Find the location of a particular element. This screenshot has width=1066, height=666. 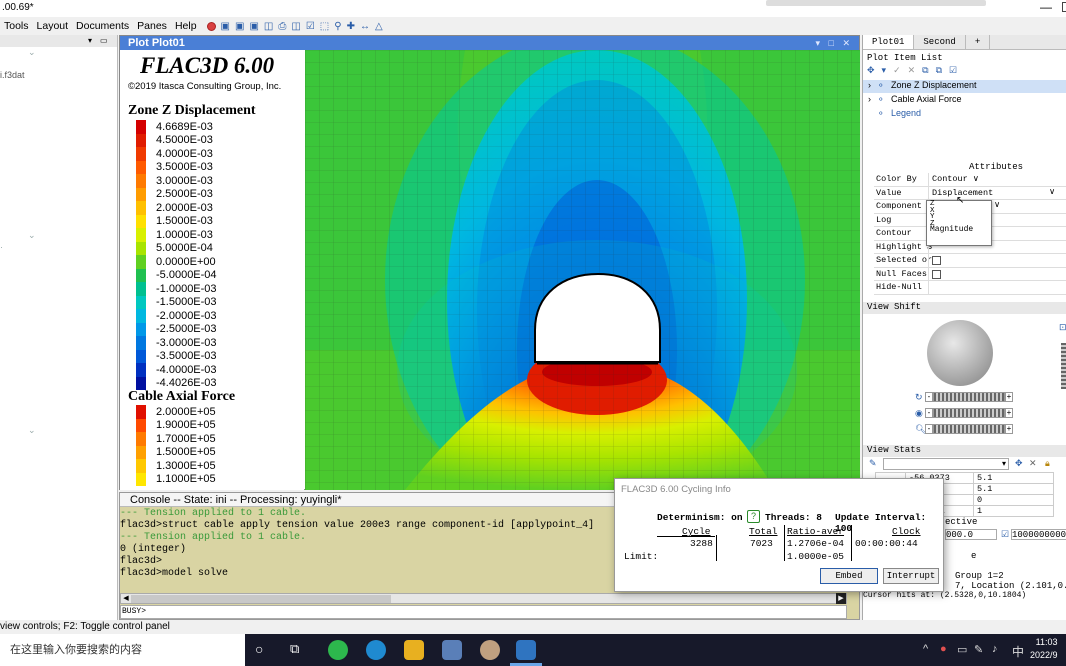

menu-tools: Tools is located at coordinates (16, 26).